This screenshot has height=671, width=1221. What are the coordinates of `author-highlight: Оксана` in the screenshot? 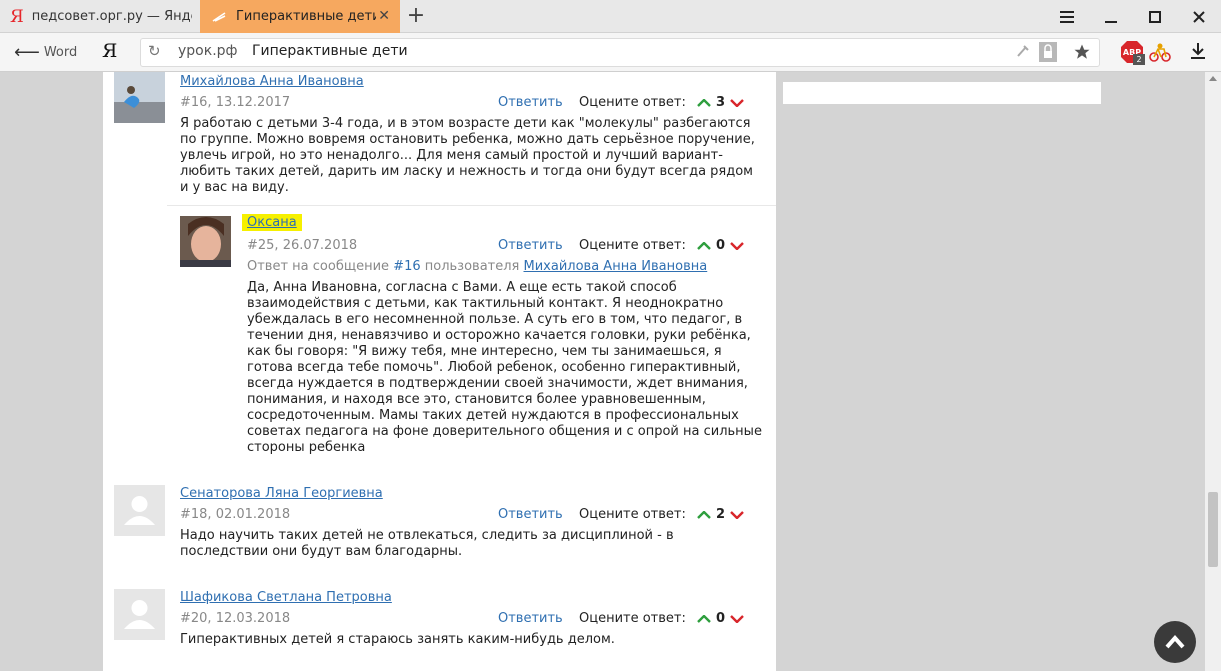 It's located at (272, 222).